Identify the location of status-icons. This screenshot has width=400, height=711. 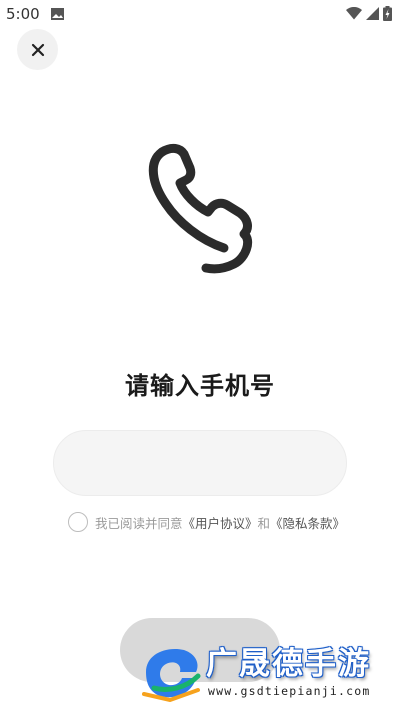
(369, 13).